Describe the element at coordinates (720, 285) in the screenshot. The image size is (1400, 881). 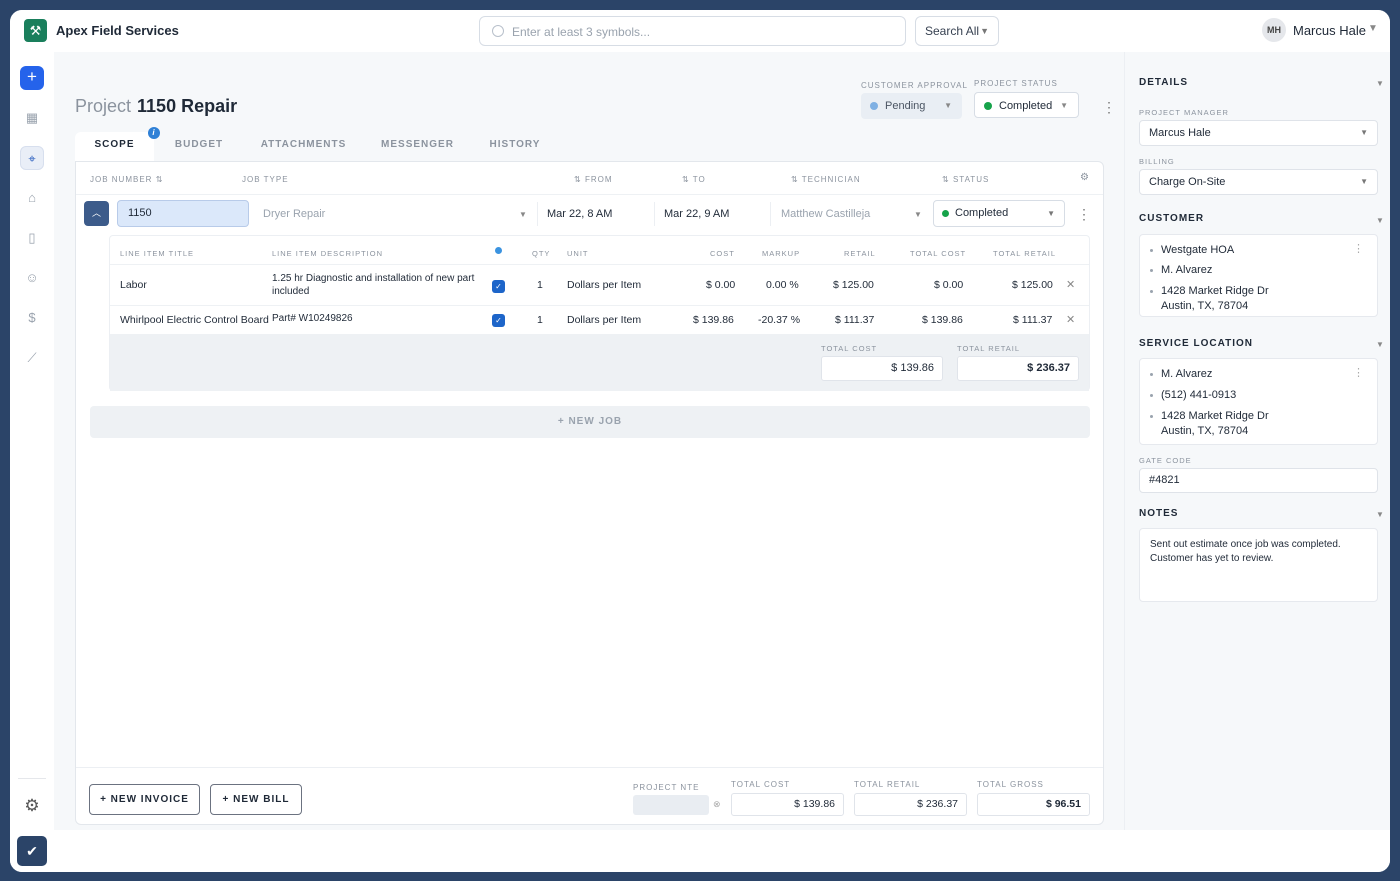
I see `line-cost: $ 0.00` at that location.